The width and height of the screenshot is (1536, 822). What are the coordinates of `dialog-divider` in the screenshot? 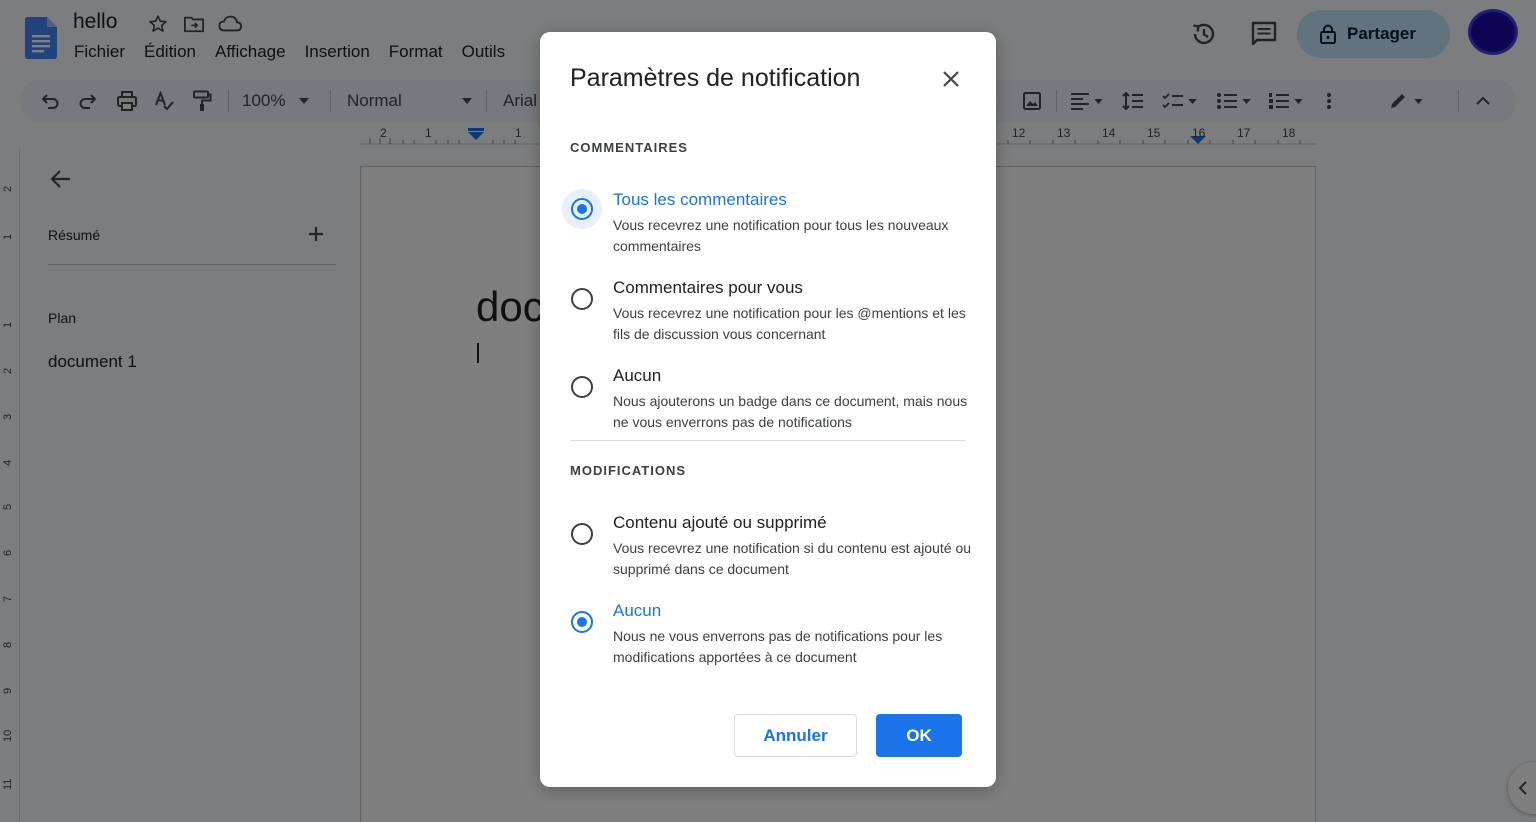 It's located at (768, 440).